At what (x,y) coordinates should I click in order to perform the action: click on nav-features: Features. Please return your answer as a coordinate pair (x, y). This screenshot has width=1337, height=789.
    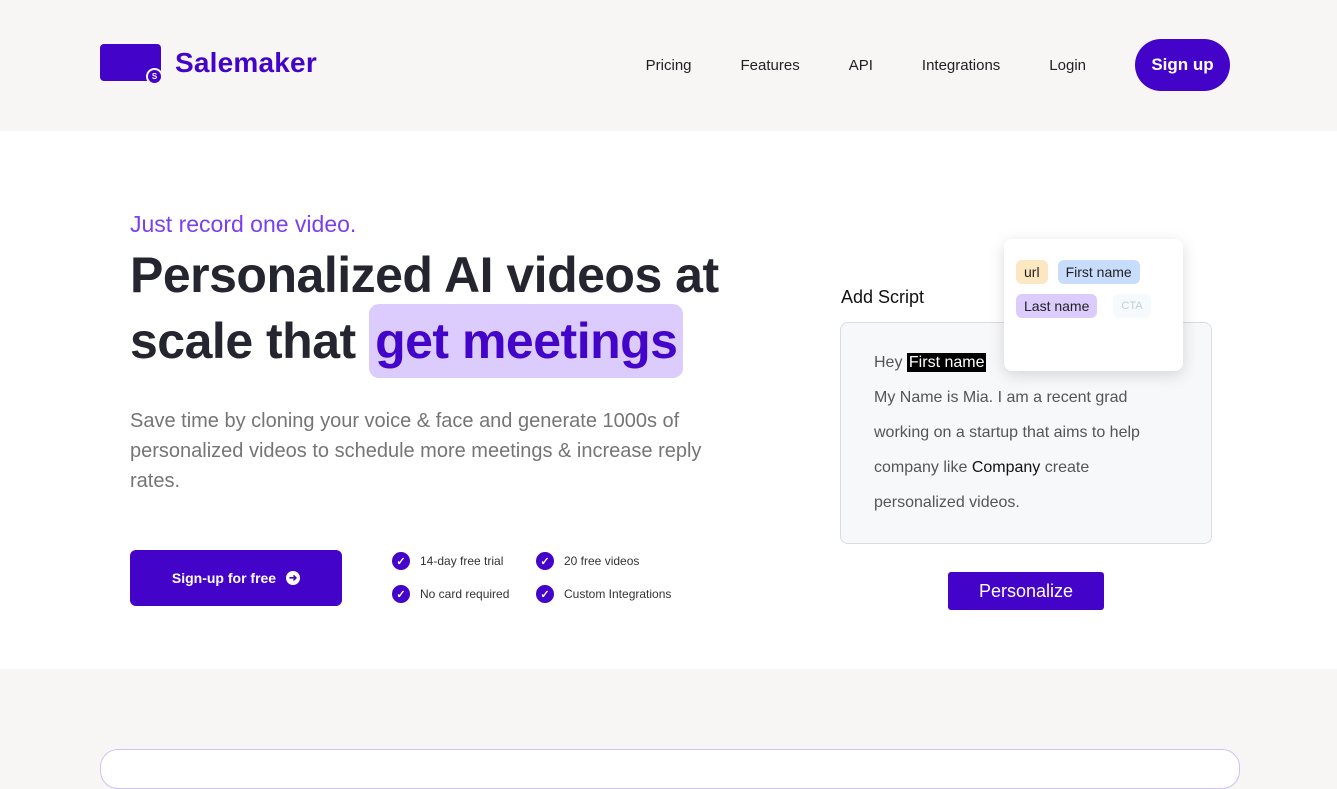
    Looking at the image, I should click on (770, 65).